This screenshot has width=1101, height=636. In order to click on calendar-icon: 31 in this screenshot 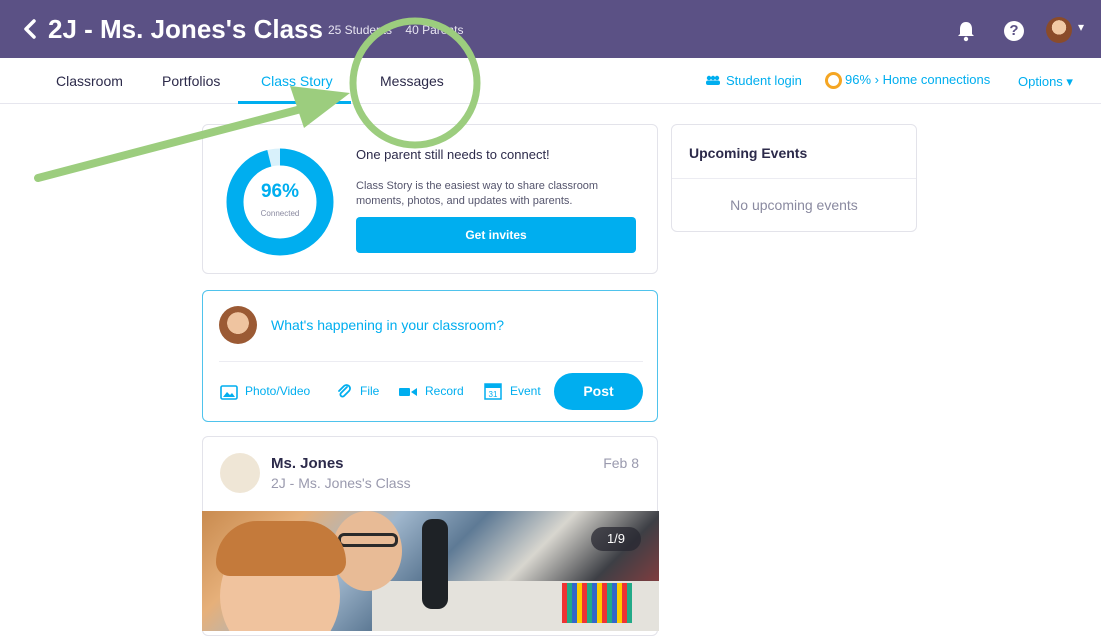, I will do `click(493, 391)`.